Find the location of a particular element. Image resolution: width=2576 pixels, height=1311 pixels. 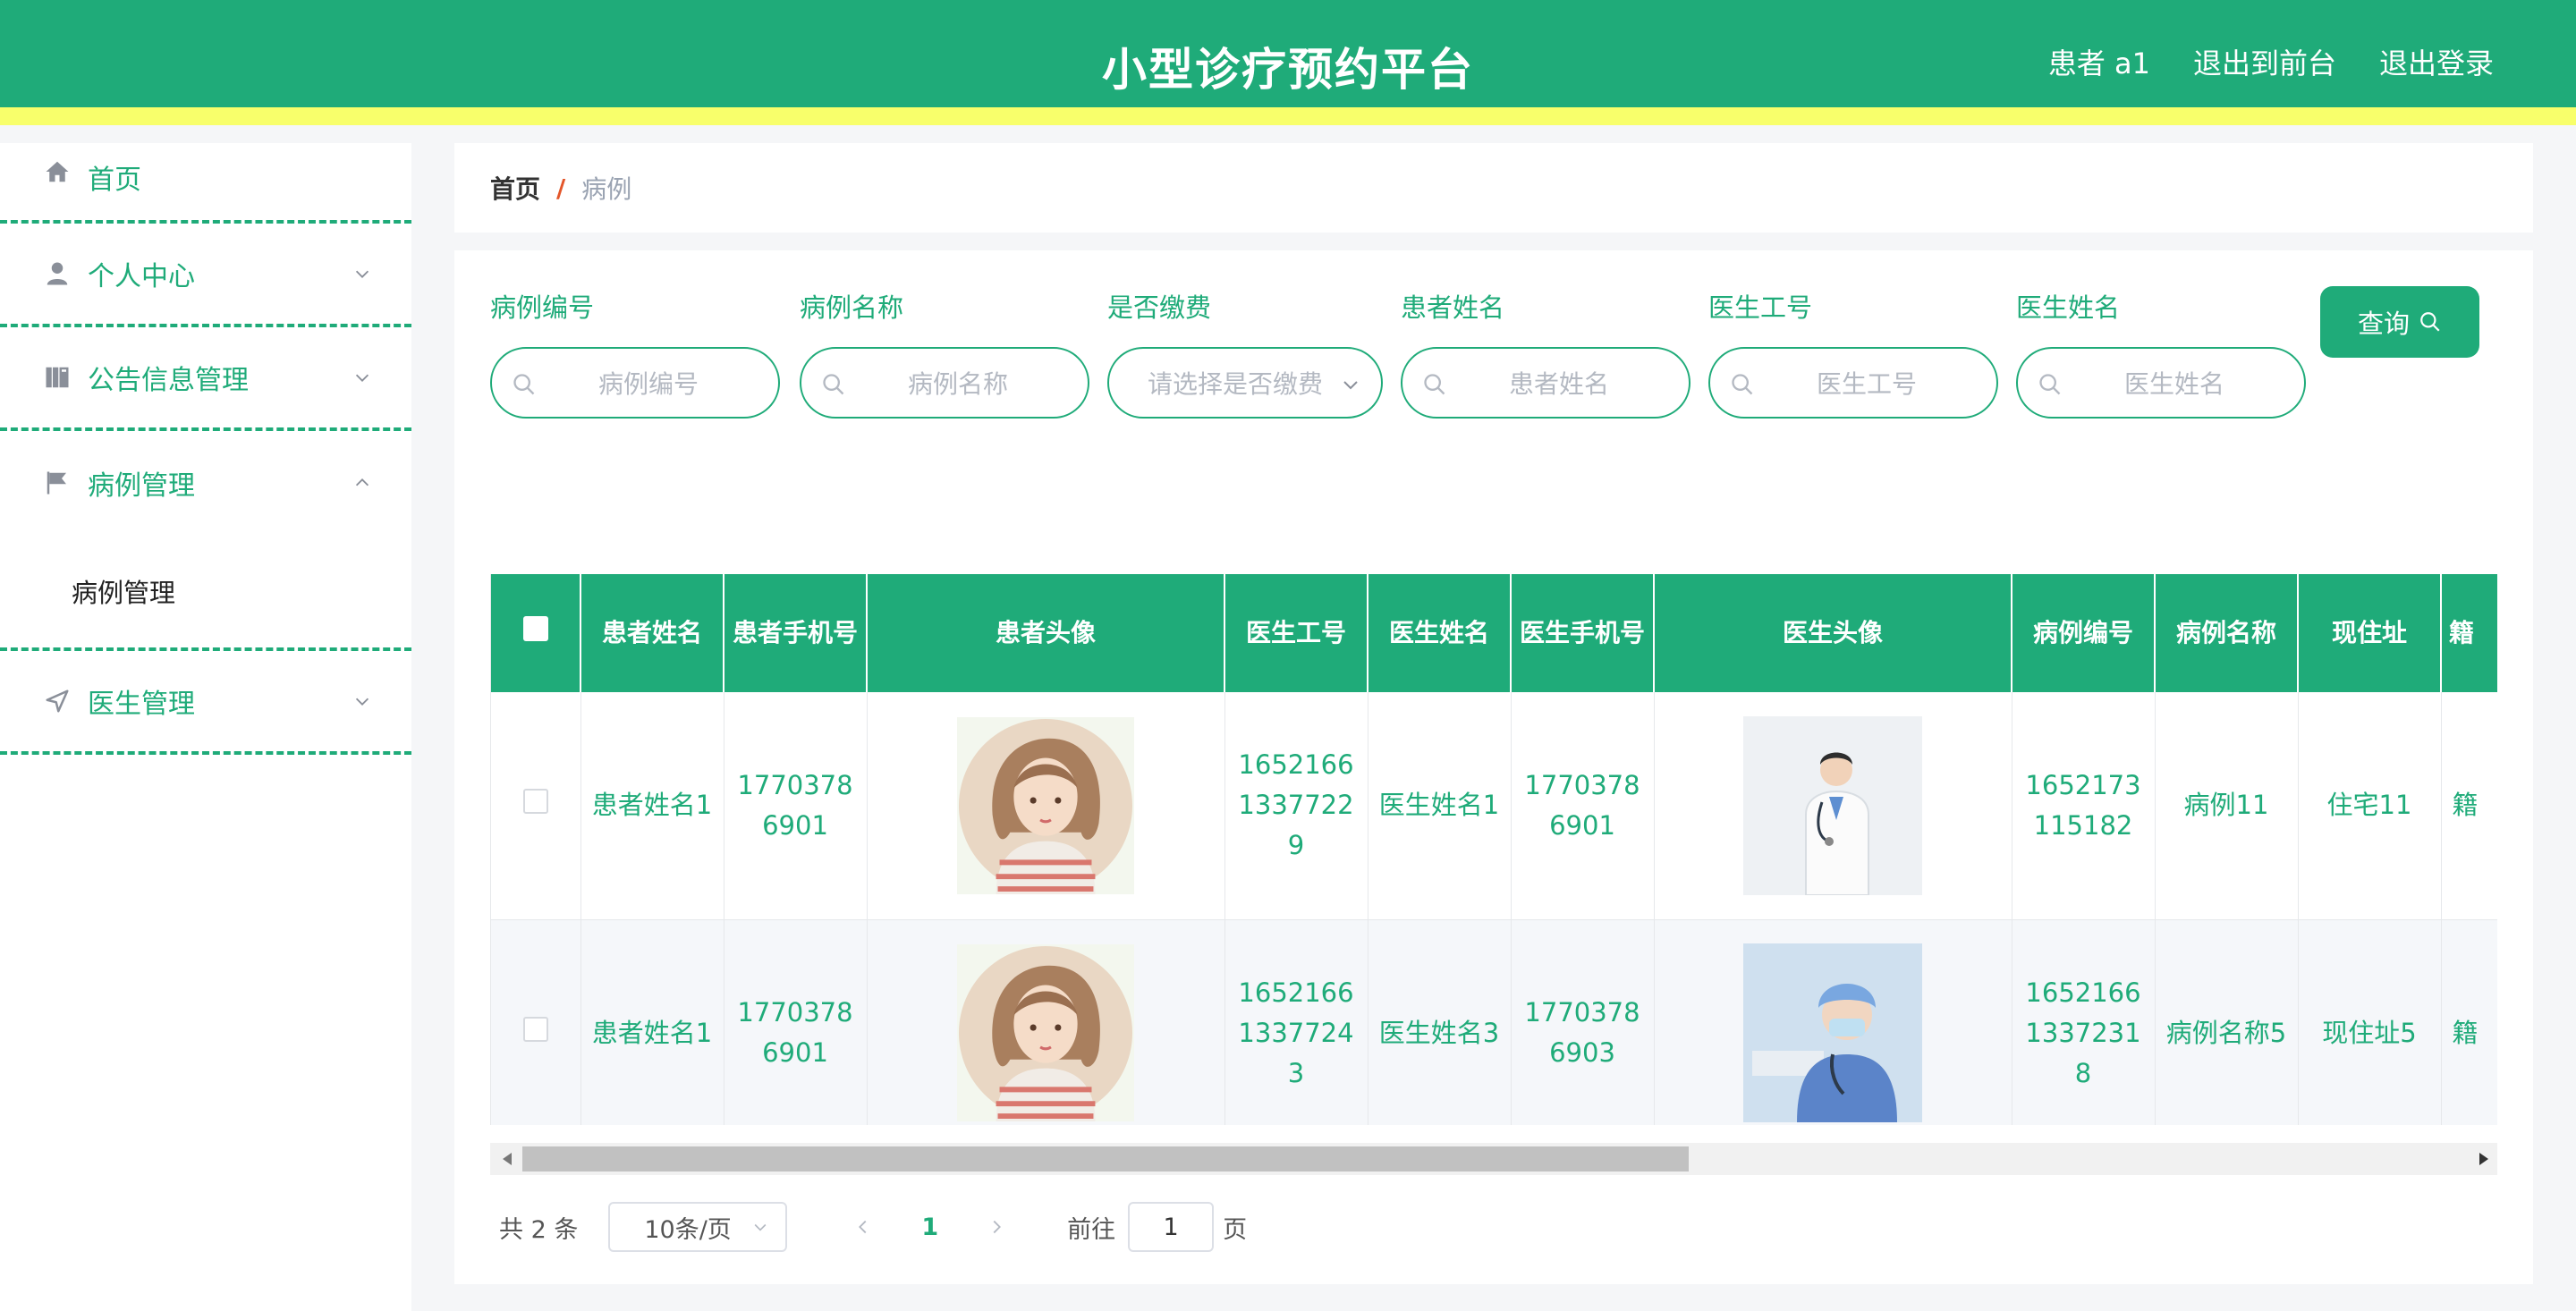

scroll-right-arrow-icon is located at coordinates (2483, 1159).